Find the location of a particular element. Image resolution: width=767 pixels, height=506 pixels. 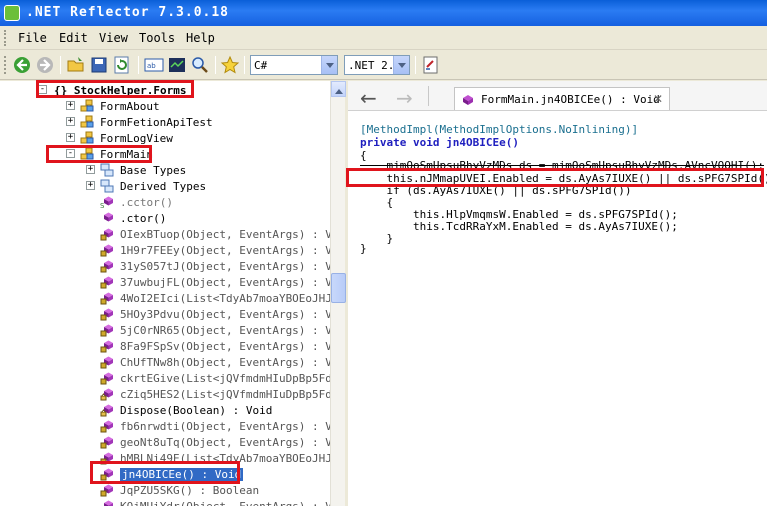

tree-node: + FormLogView is located at coordinates (165, 138).